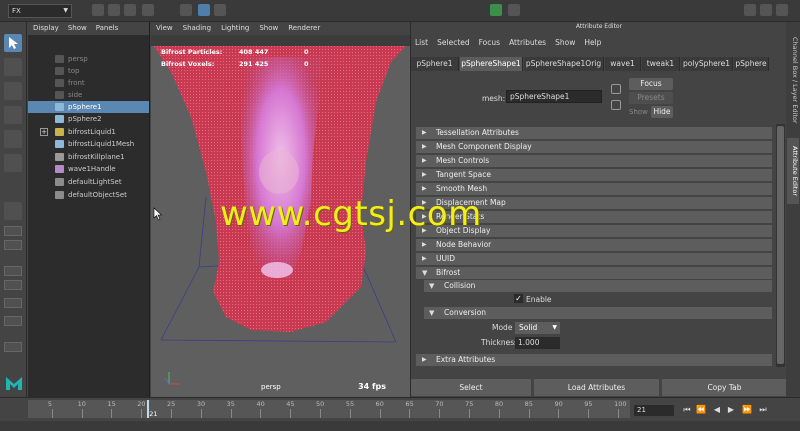 This screenshot has height=431, width=800. I want to click on four-view-layout-icon, so click(13, 231).